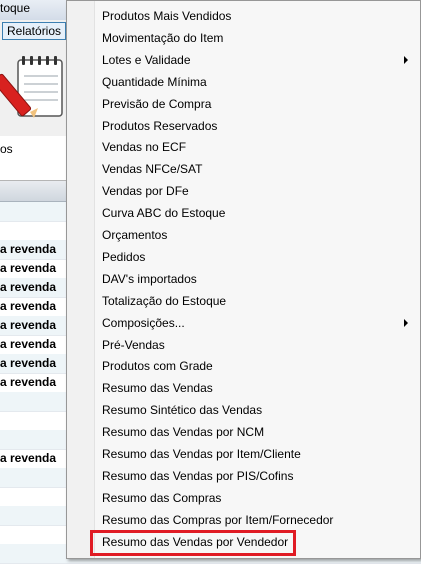 This screenshot has height=564, width=421. Describe the element at coordinates (34, 31) in the screenshot. I see `menu-relatorios: Relatórios` at that location.